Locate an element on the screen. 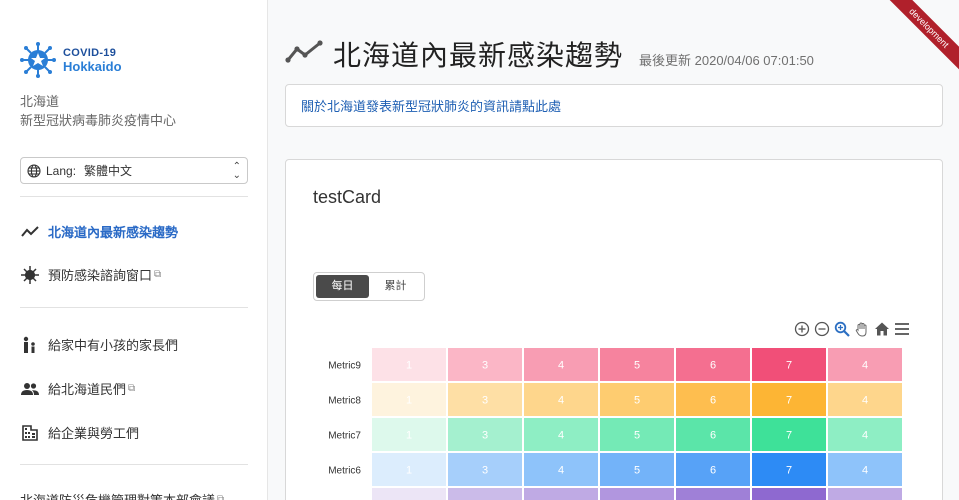  language-label: Lang: is located at coordinates (61, 170).